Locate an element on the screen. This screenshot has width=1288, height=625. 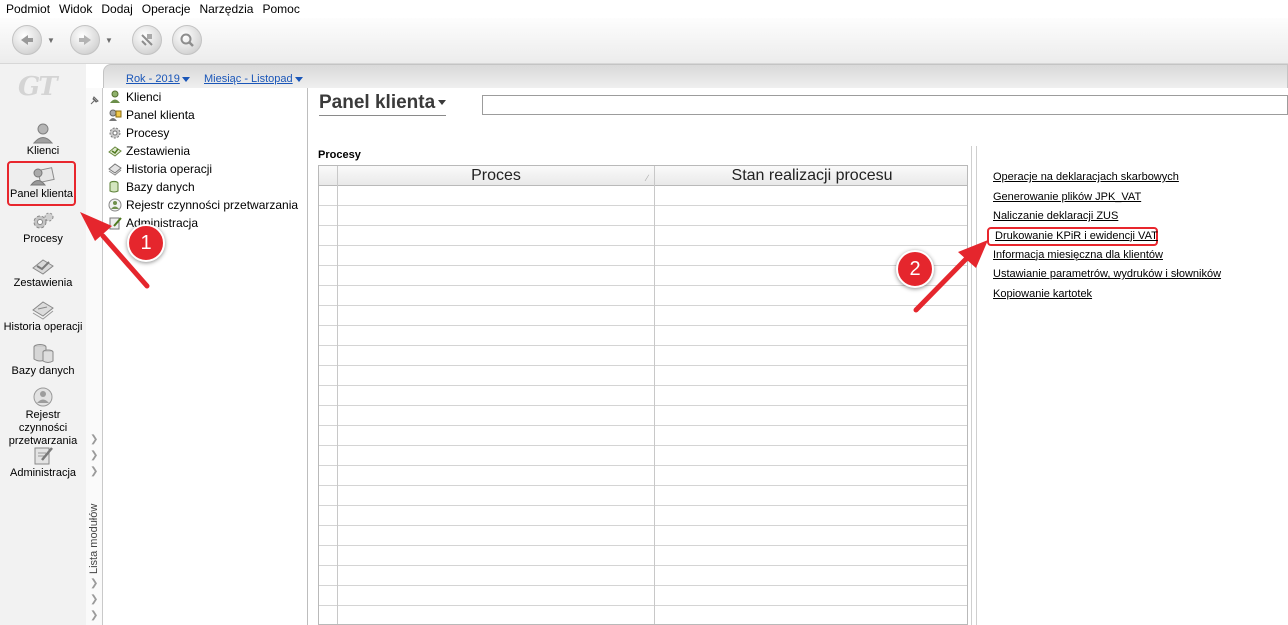
tree-item-klienci: Klienci is located at coordinates (205, 97).